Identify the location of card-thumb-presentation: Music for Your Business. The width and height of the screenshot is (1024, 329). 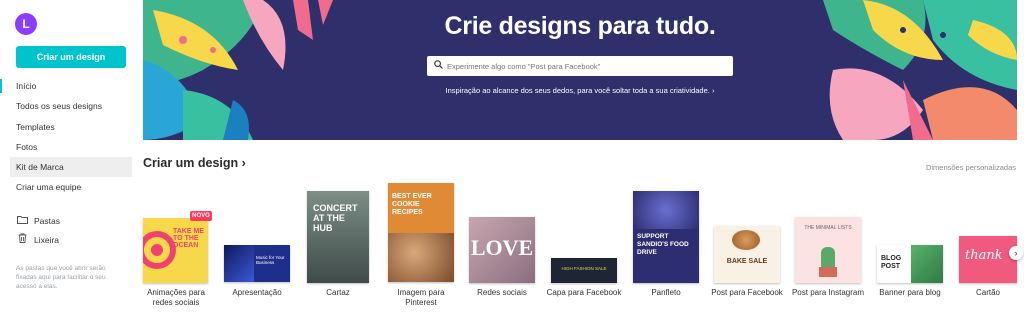
(257, 263).